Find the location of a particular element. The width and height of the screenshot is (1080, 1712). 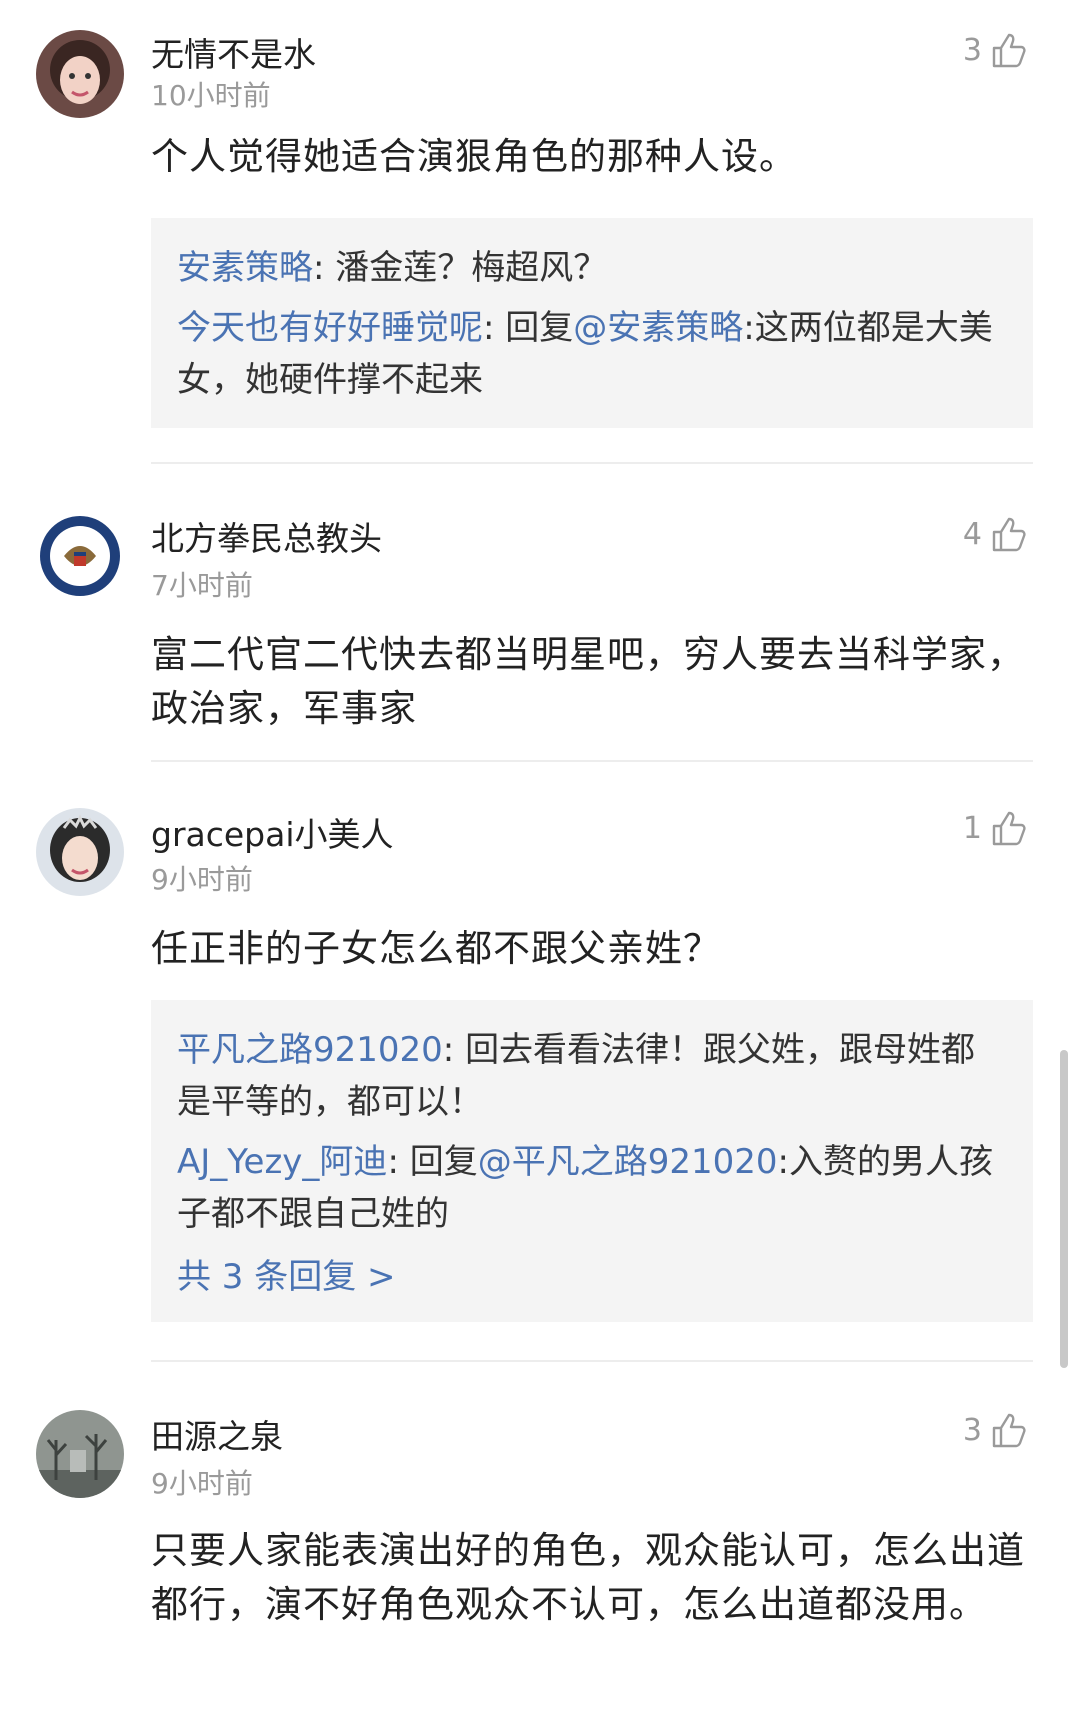

comment-text: 富二代官二代快去都当明星吧，穷人要去当科学家，政治家，军事家 is located at coordinates (588, 681).